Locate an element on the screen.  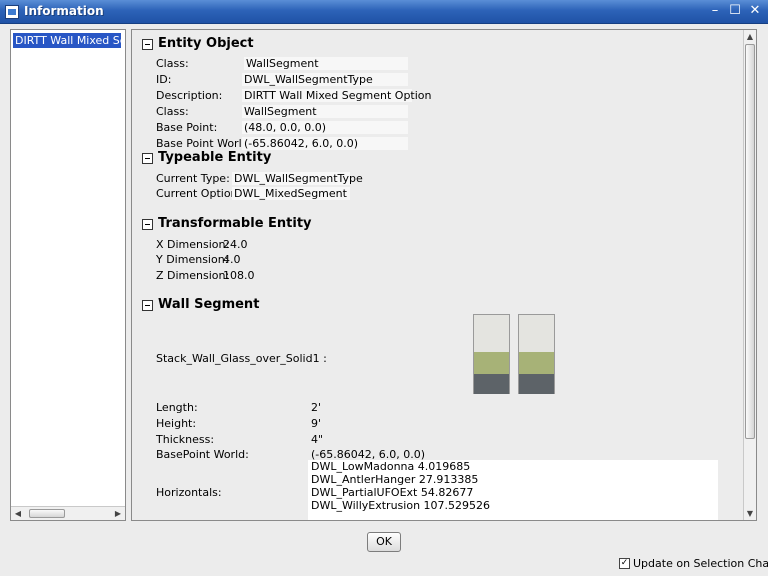
section-title: Wall Segment is located at coordinates (209, 304).